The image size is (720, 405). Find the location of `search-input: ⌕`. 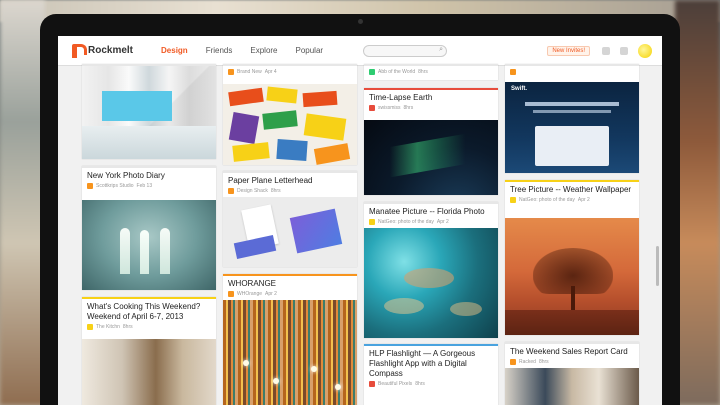

search-input: ⌕ is located at coordinates (405, 50).